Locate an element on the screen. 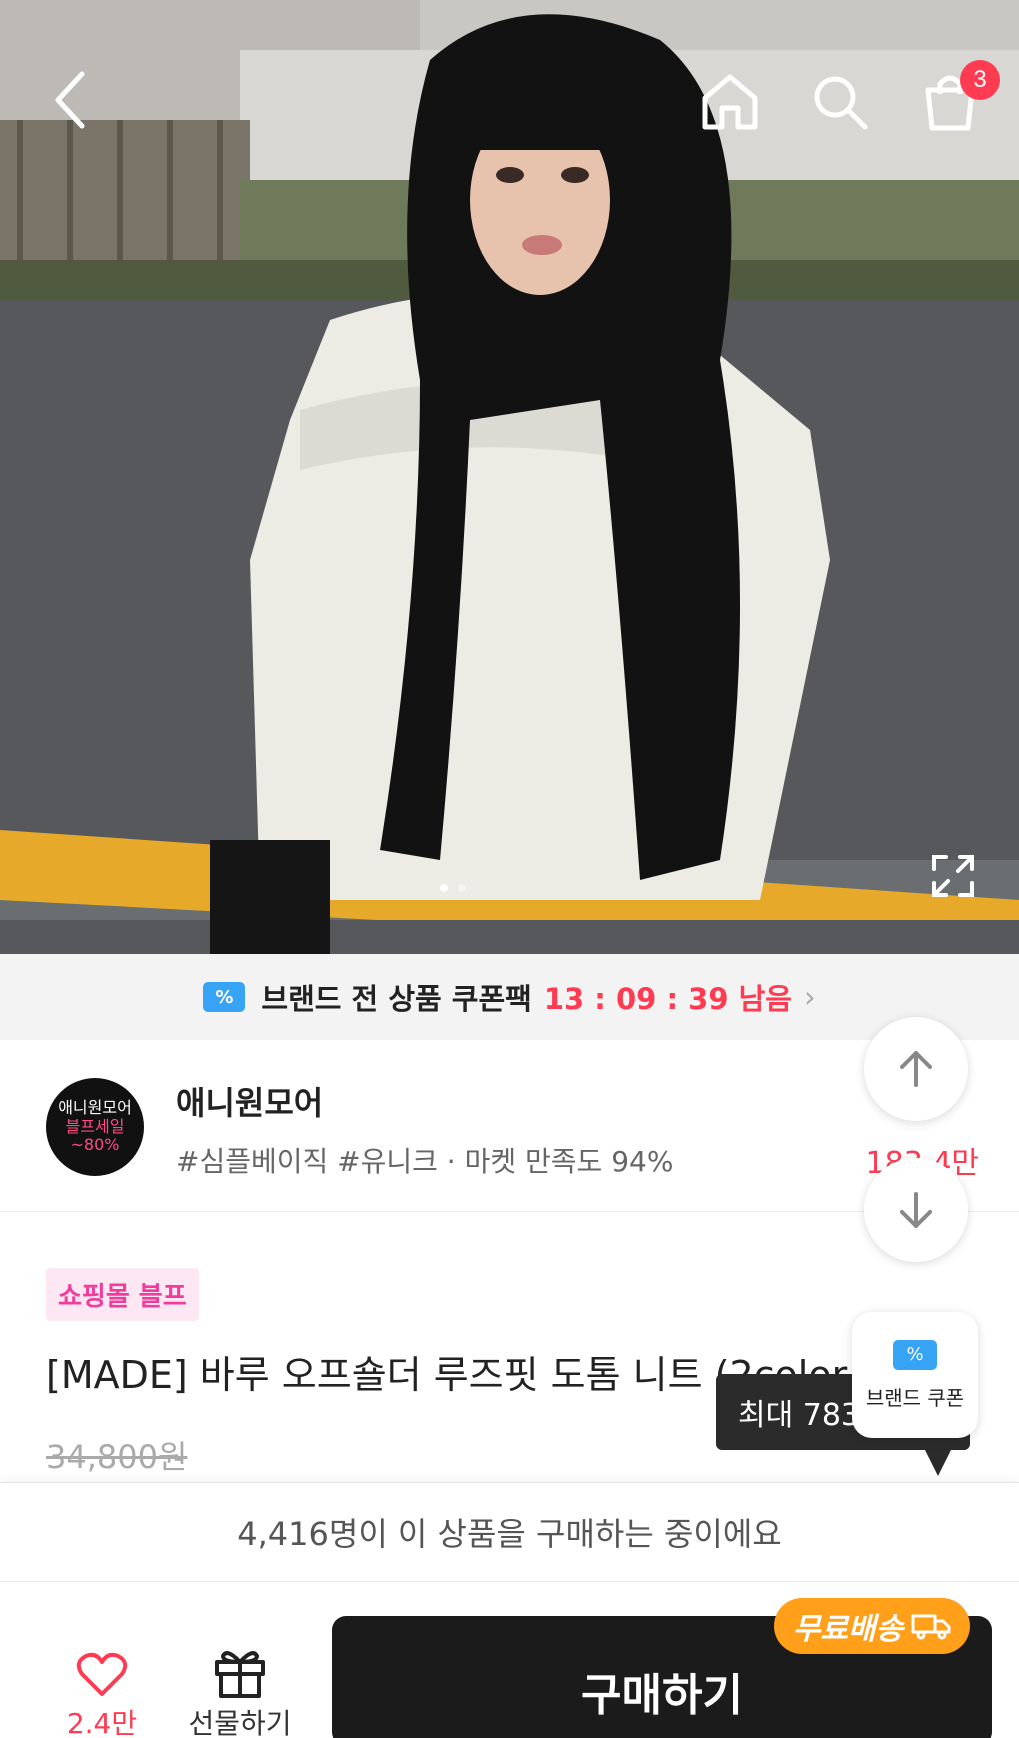 The height and width of the screenshot is (1738, 1019). cart-count-badge: 3 is located at coordinates (980, 80).